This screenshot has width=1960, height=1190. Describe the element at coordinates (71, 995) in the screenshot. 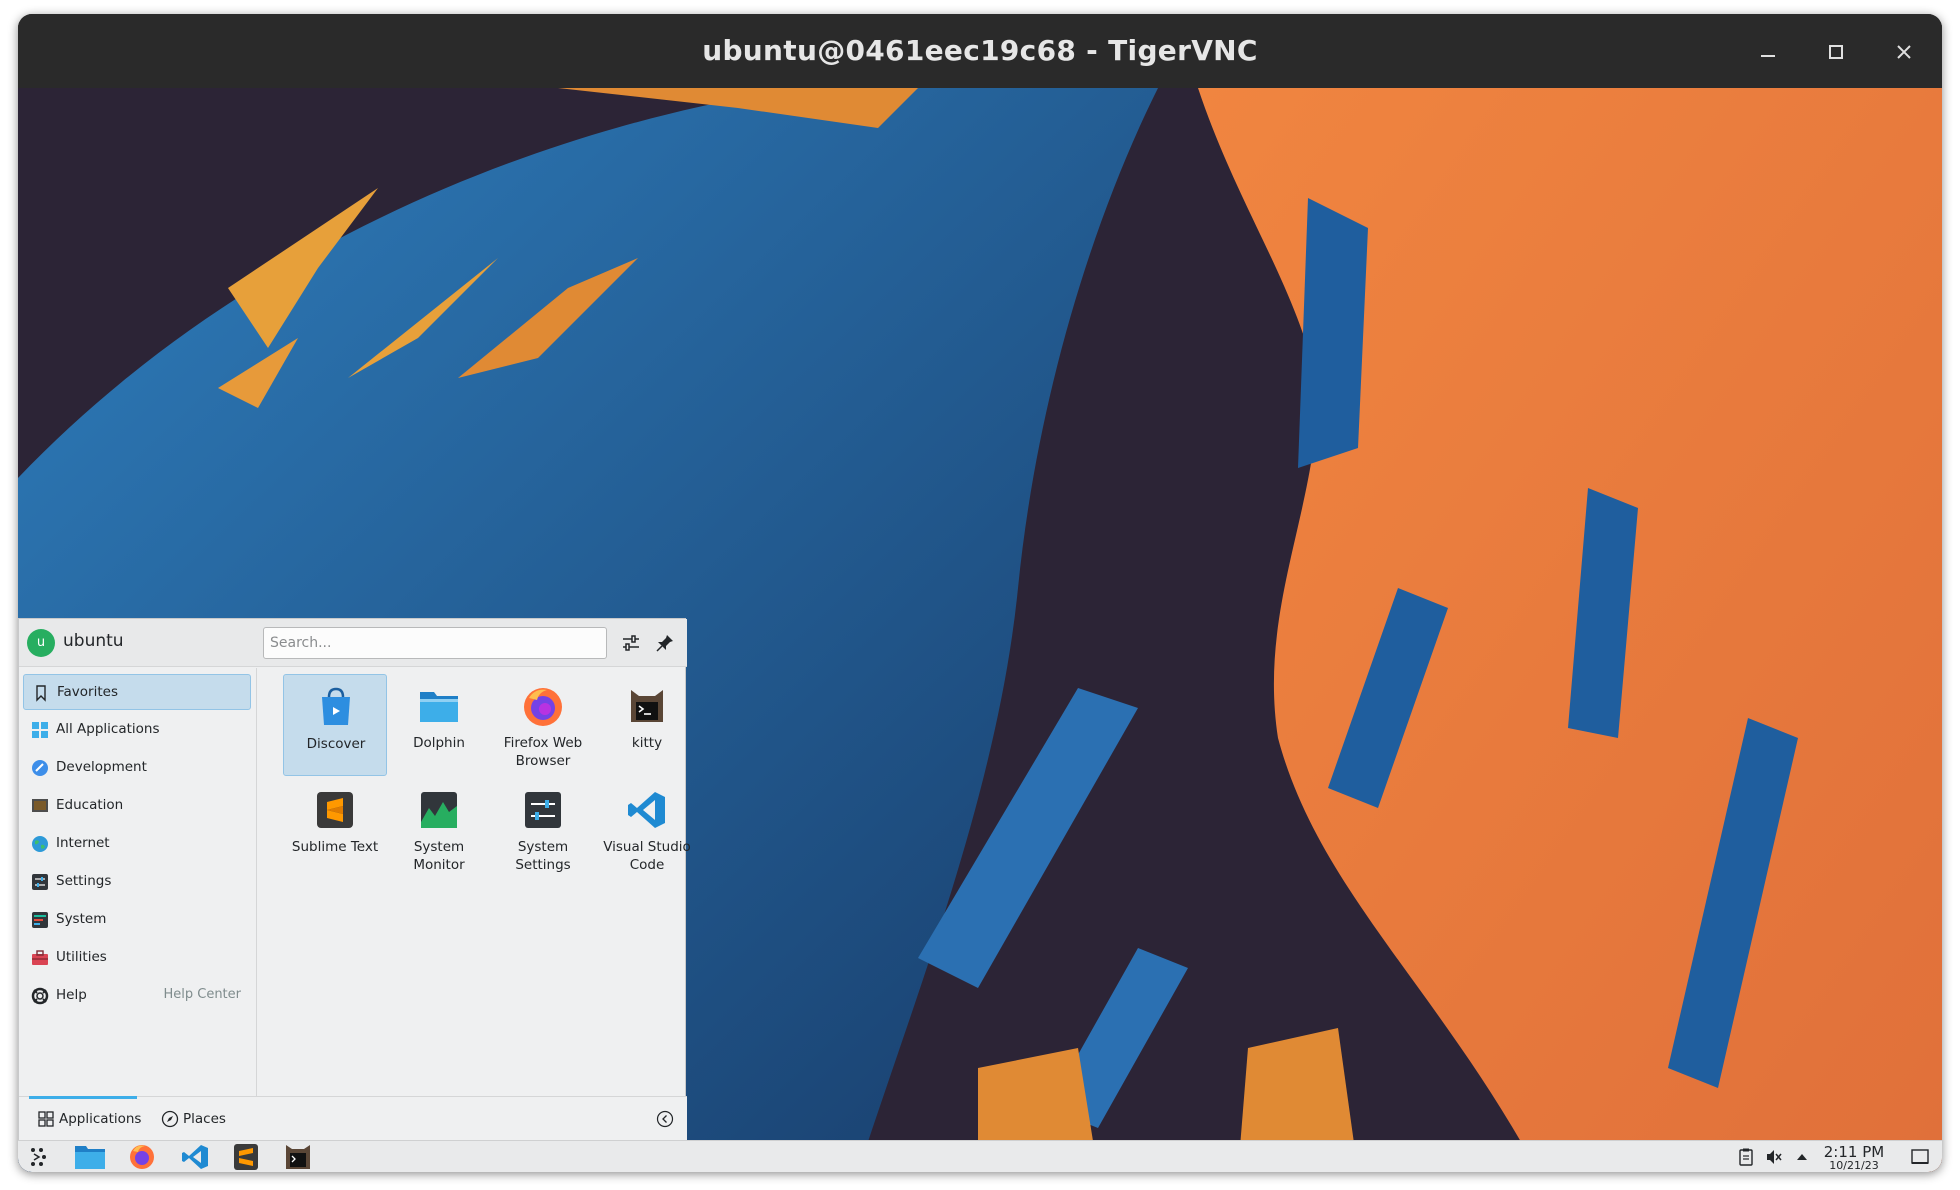

I see `category-label: Help` at that location.